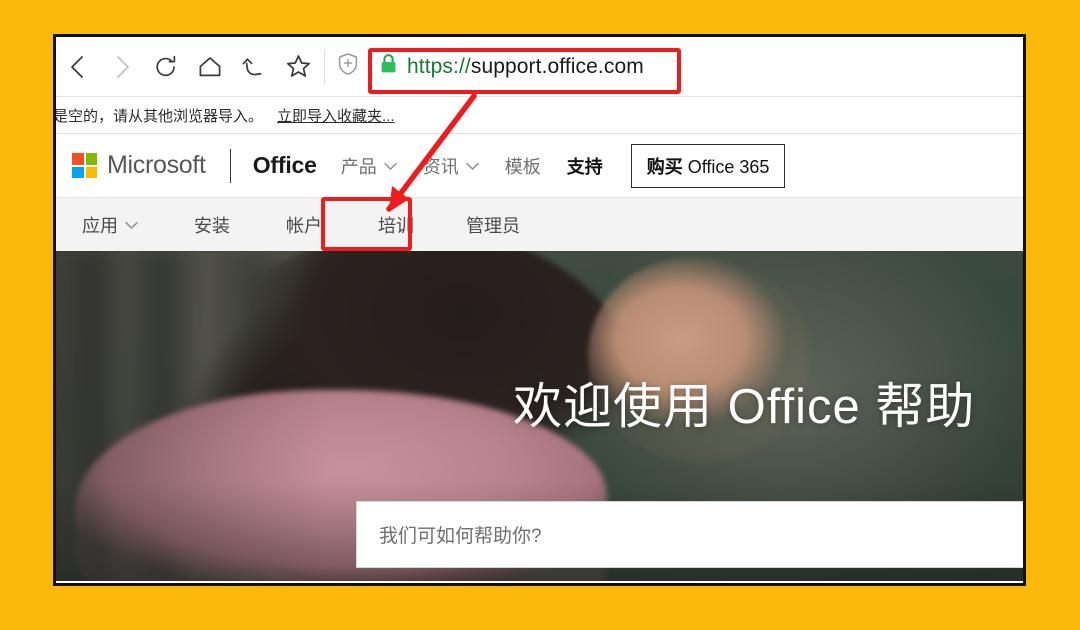 The image size is (1080, 630). What do you see at coordinates (160, 116) in the screenshot?
I see `bookmarks-empty-hint: 夹是空的，请从其他浏览器导入。` at bounding box center [160, 116].